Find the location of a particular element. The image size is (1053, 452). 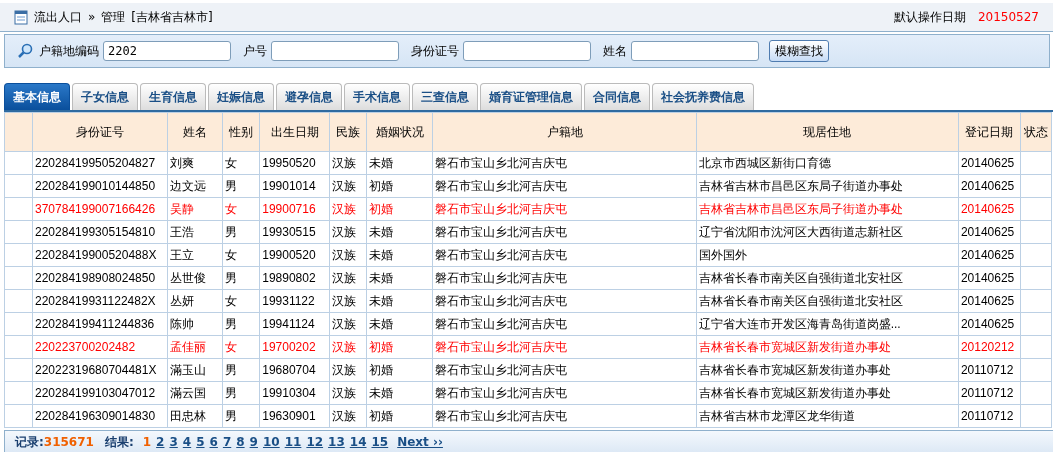

table-cell: 19630901 is located at coordinates (294, 416).